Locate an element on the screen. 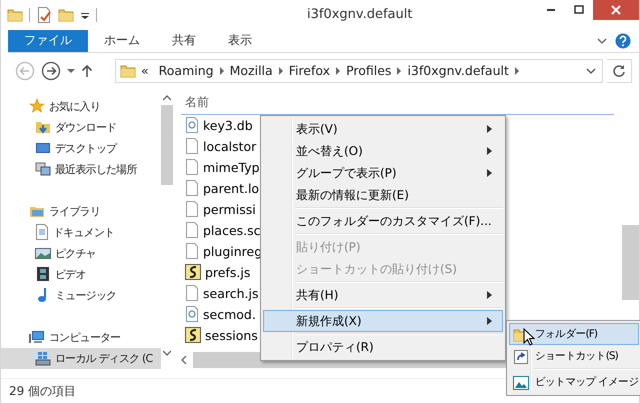  disk-drive-icon is located at coordinates (43, 358).